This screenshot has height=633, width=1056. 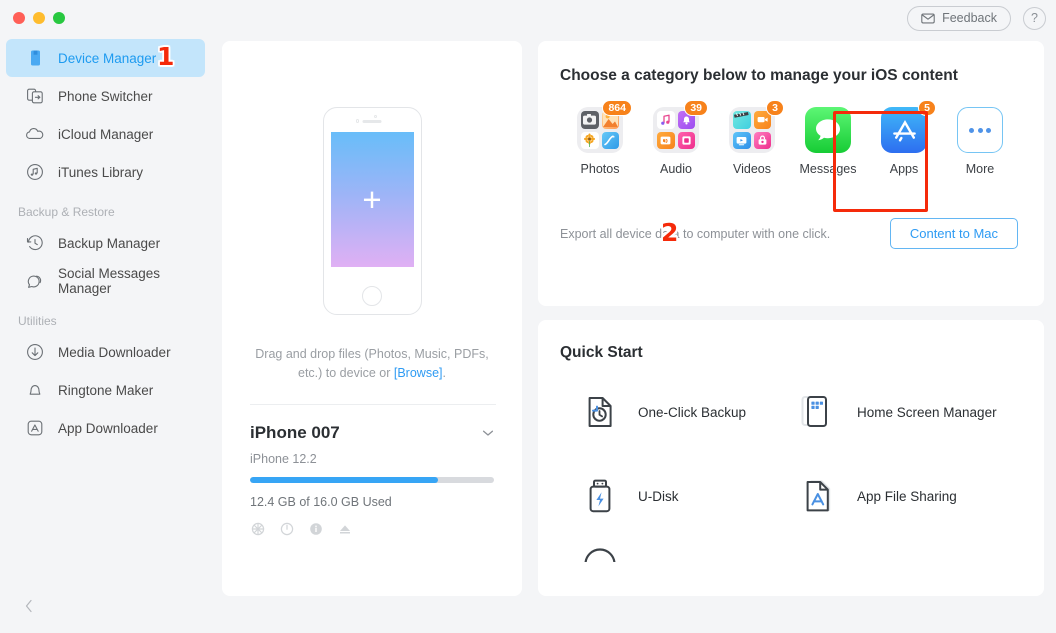 I want to click on sidebar-item-app-downloader: App Downloader, so click(x=105, y=428).